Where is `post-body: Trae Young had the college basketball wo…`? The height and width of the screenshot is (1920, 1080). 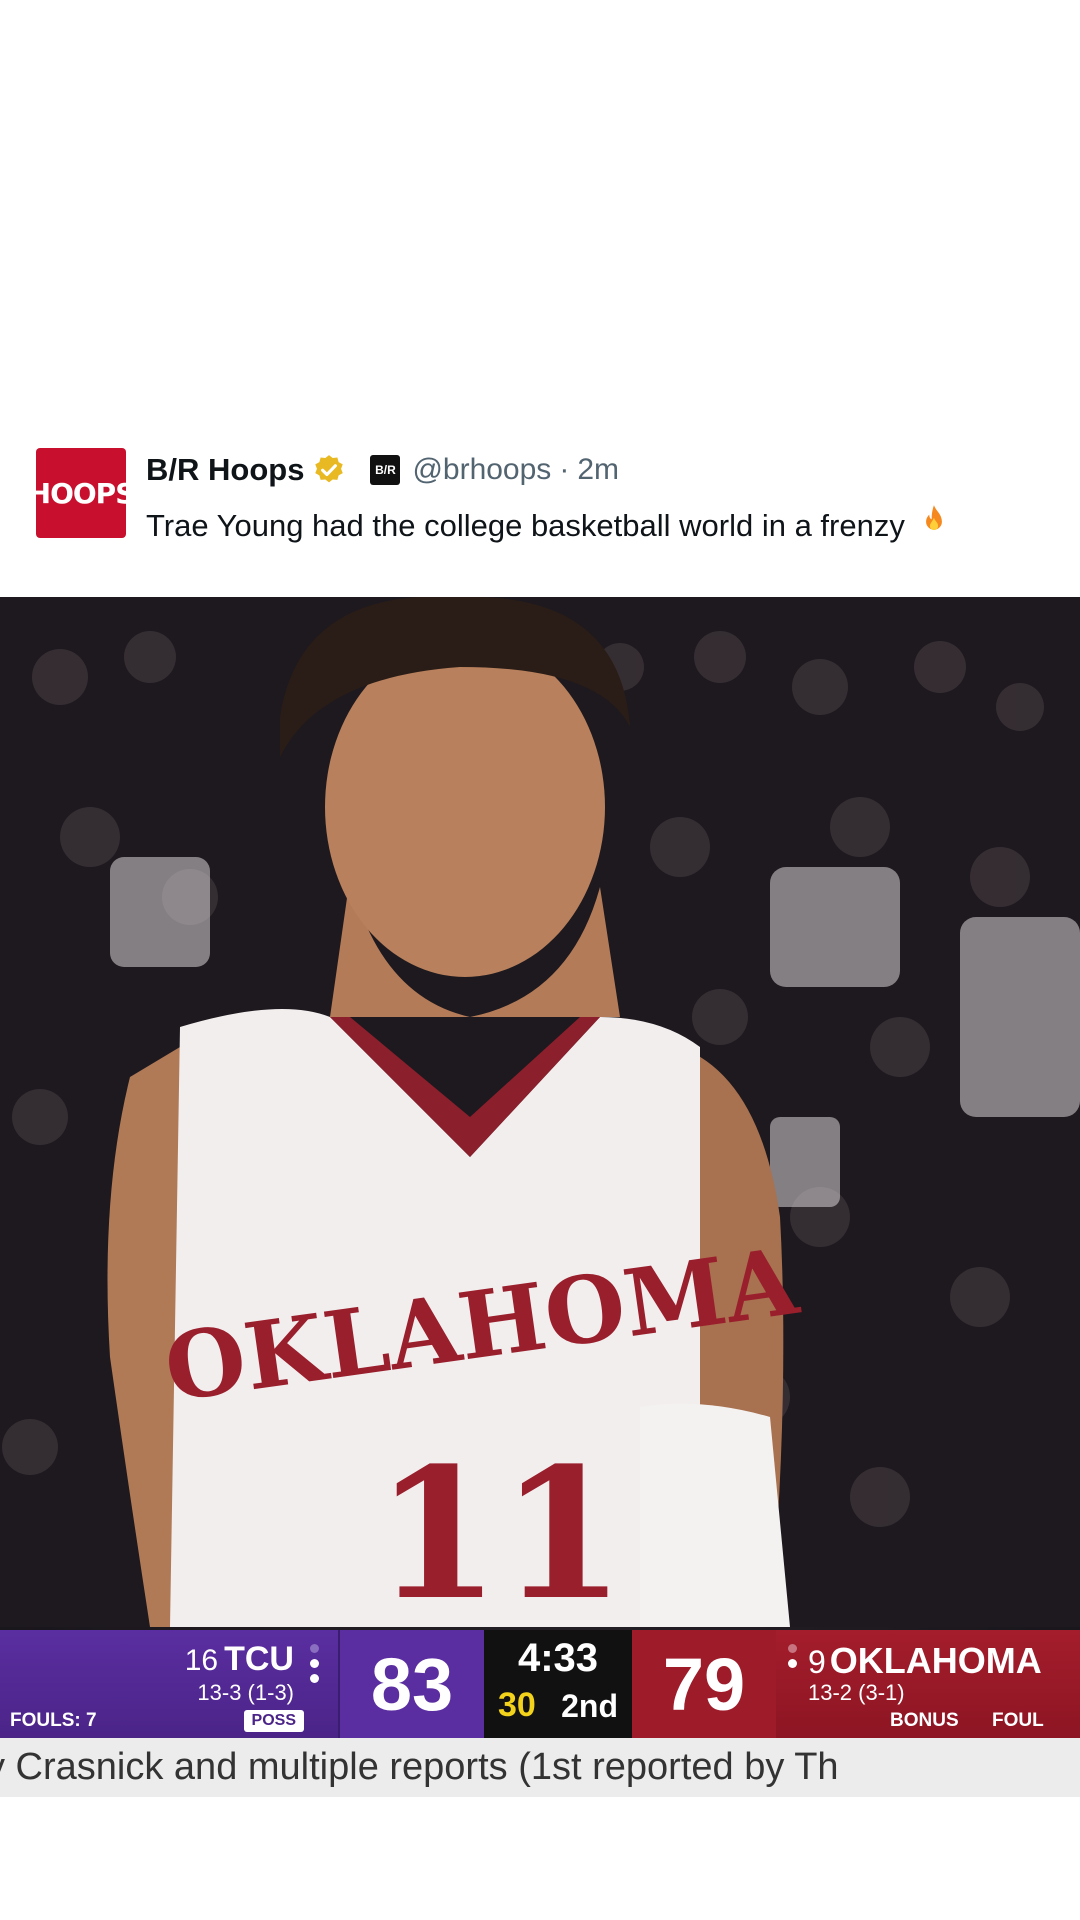 post-body: Trae Young had the college basketball wo… is located at coordinates (525, 525).